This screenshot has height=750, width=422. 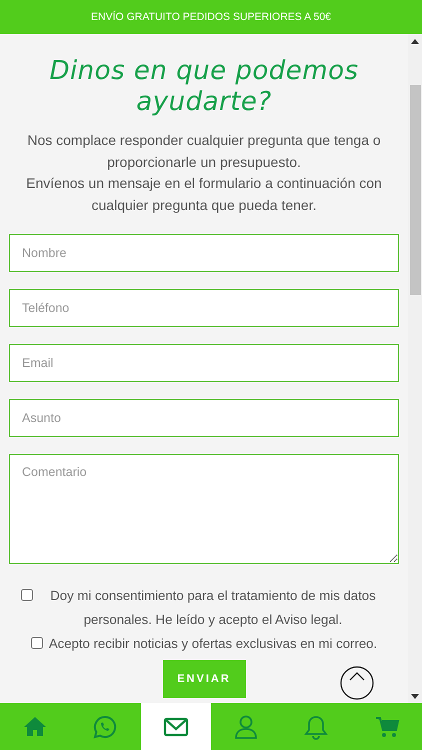 What do you see at coordinates (316, 727) in the screenshot?
I see `bell-icon` at bounding box center [316, 727].